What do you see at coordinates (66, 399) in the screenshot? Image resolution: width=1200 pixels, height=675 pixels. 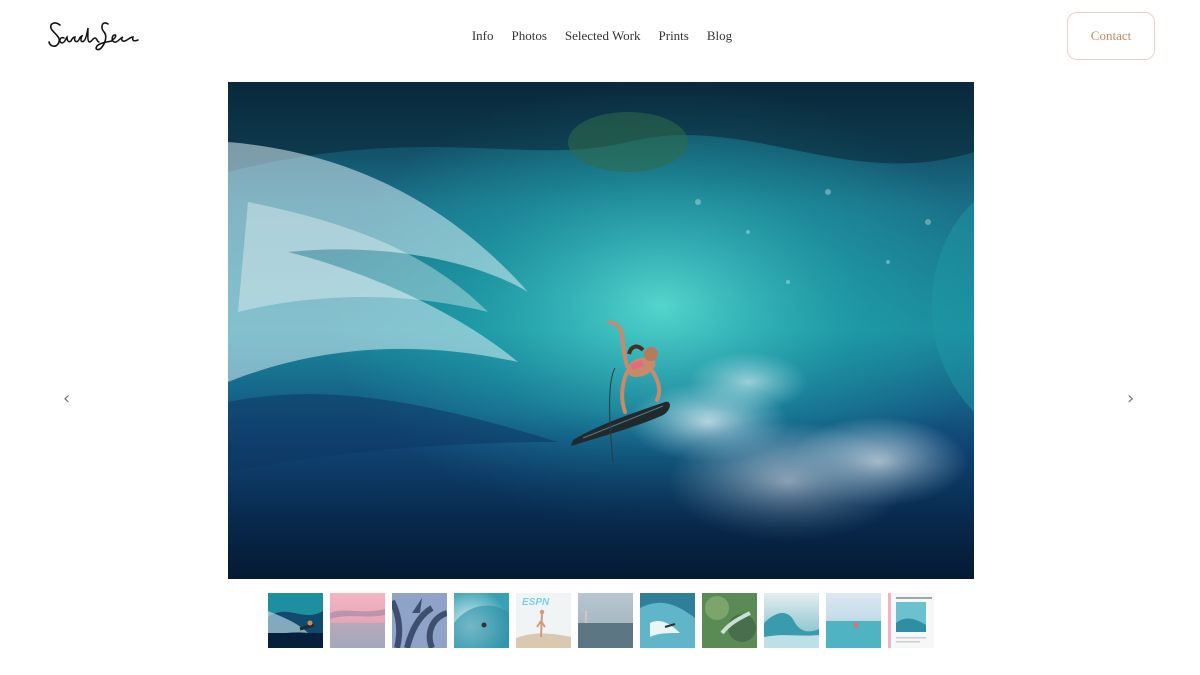 I see `chevron-left-icon: ‹` at bounding box center [66, 399].